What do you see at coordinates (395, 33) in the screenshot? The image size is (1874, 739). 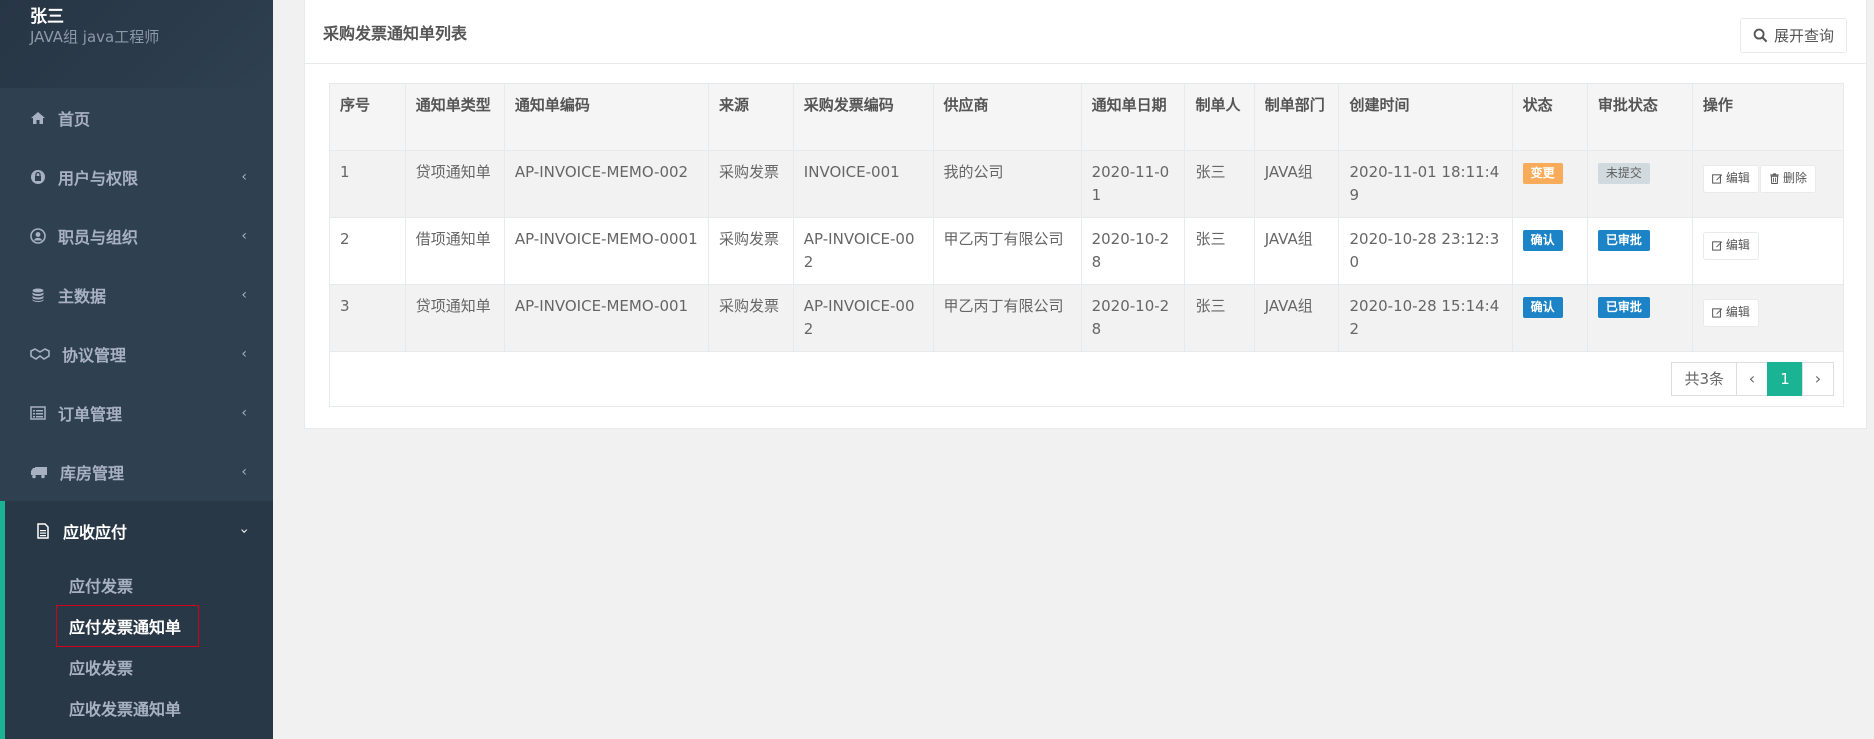 I see `panel-title: 采购发票通知单列表` at bounding box center [395, 33].